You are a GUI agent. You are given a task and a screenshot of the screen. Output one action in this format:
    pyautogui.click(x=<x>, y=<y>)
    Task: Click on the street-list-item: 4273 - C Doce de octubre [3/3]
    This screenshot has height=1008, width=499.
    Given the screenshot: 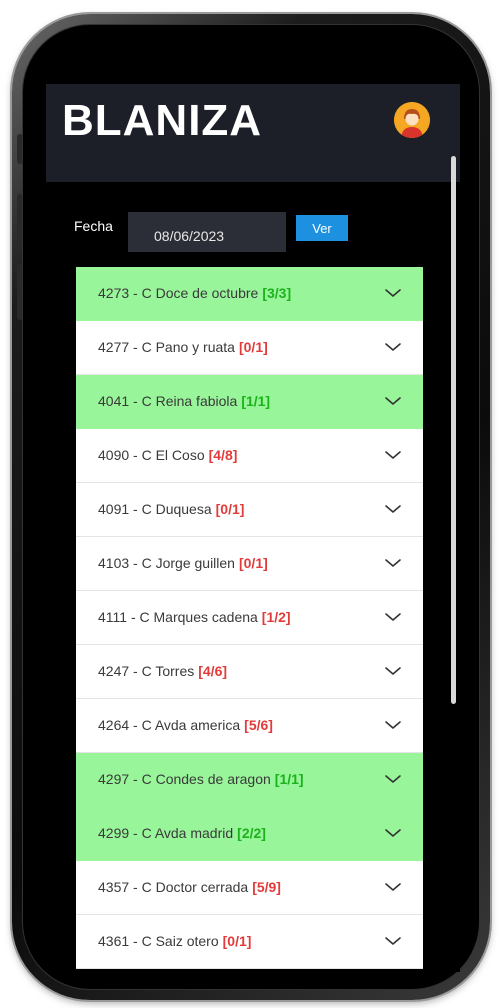 What is the action you would take?
    pyautogui.click(x=249, y=294)
    